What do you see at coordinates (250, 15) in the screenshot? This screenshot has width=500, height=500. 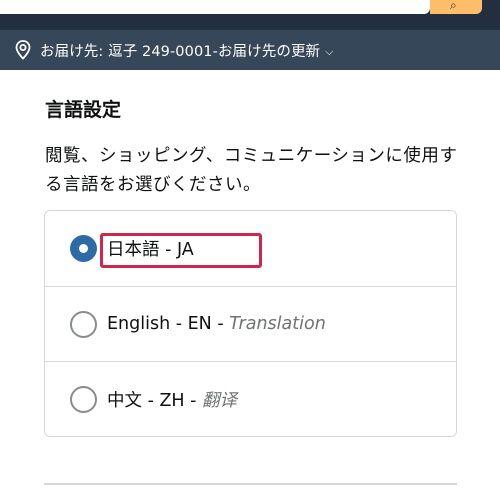 I see `header-bar: ⌕` at bounding box center [250, 15].